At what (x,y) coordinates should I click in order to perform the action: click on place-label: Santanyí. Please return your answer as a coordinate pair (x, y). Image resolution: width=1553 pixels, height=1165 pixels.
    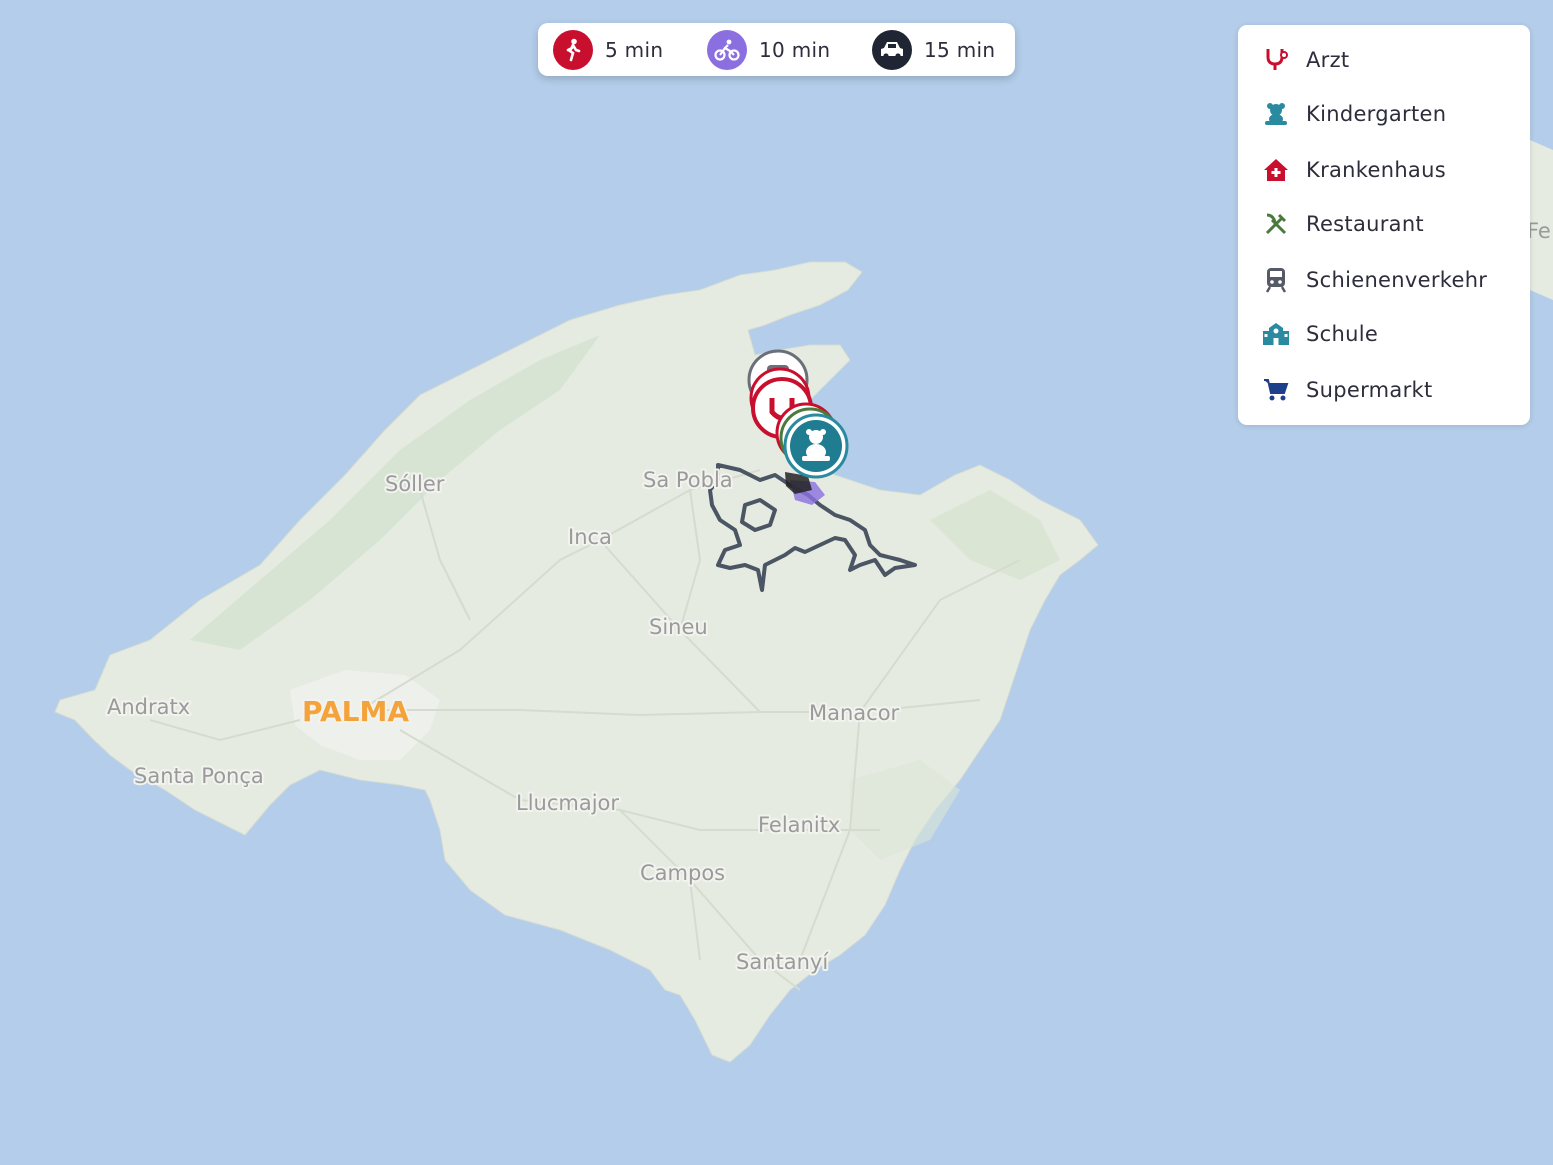
    Looking at the image, I should click on (782, 962).